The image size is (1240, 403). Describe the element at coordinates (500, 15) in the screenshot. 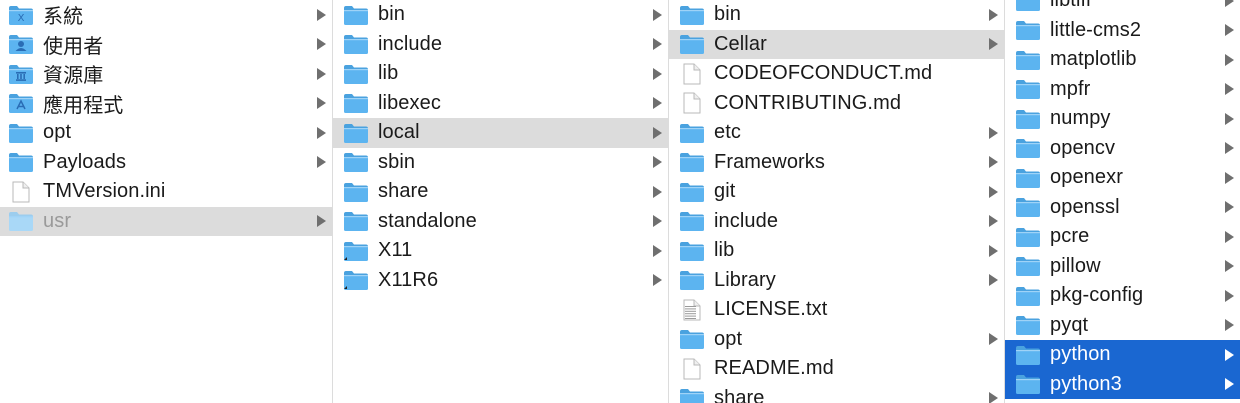

I see `column-2-item: bin` at that location.